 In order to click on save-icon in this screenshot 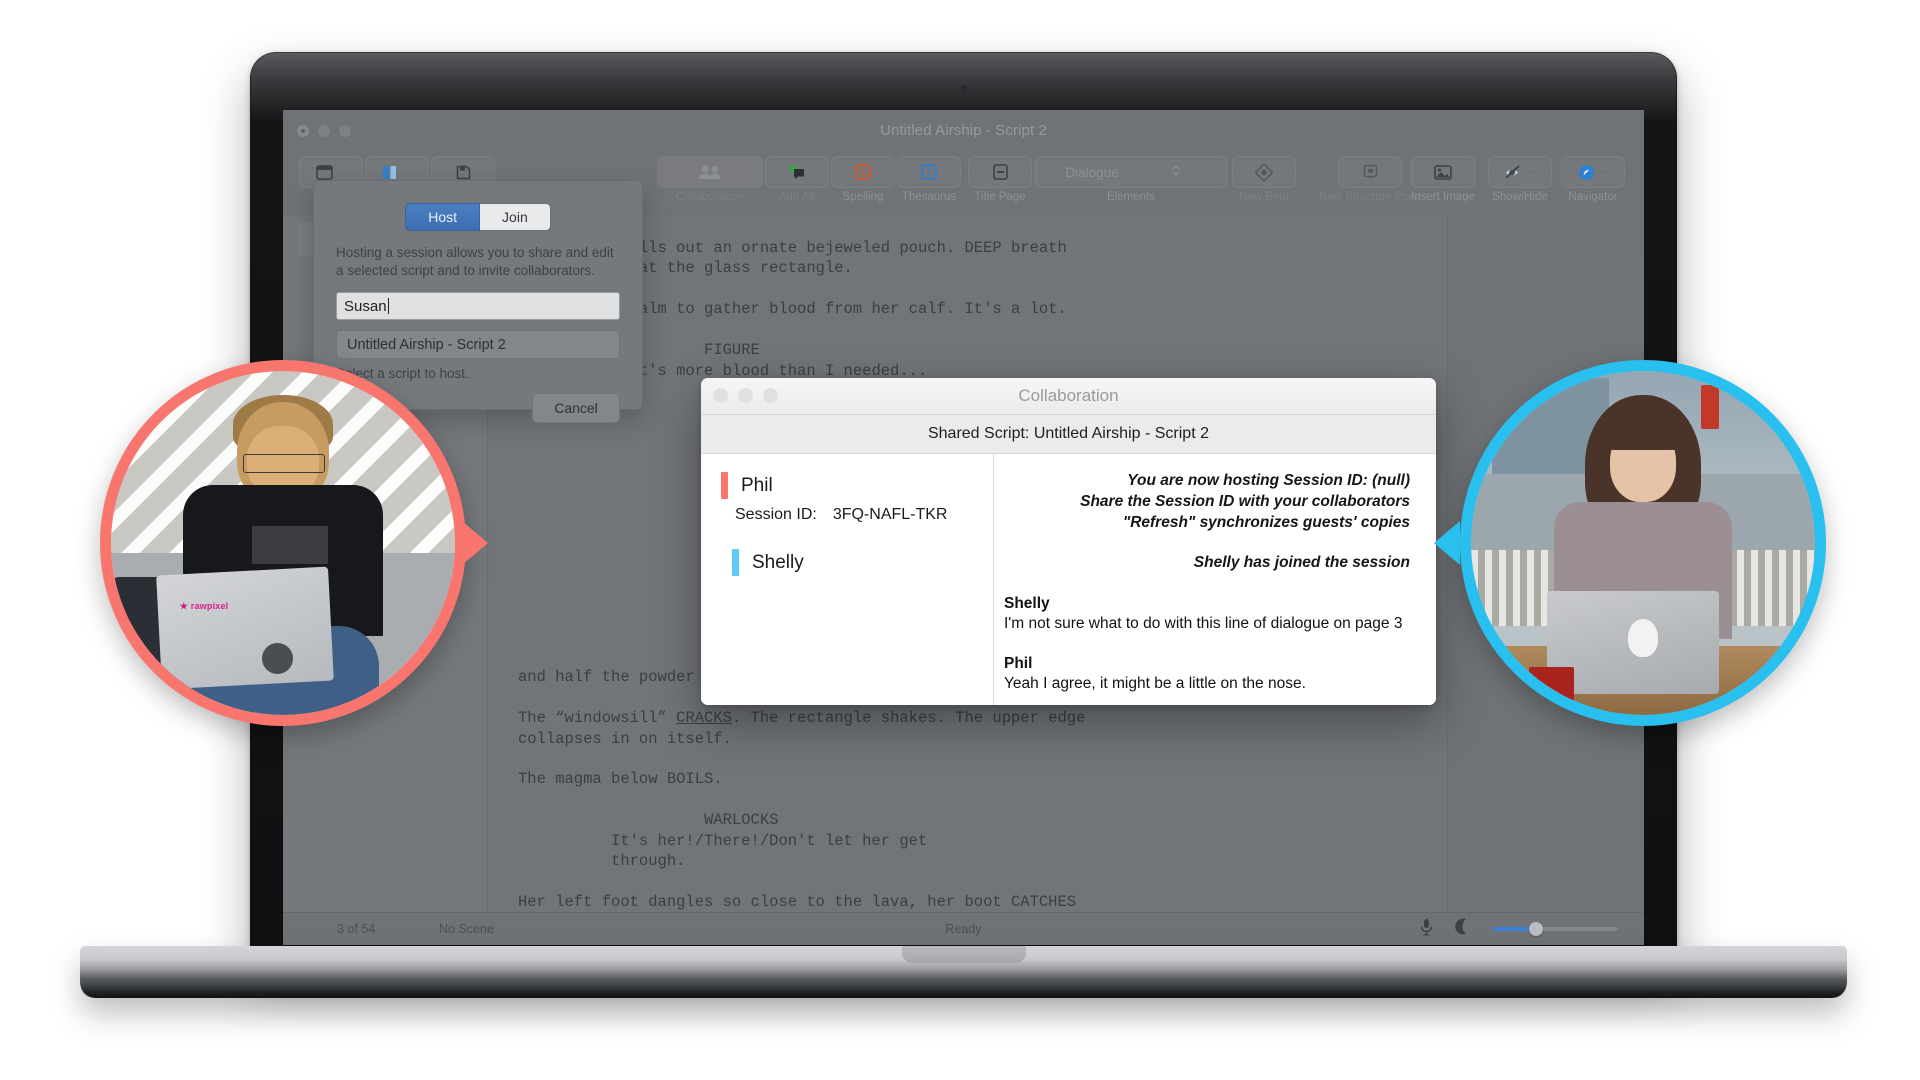, I will do `click(463, 172)`.